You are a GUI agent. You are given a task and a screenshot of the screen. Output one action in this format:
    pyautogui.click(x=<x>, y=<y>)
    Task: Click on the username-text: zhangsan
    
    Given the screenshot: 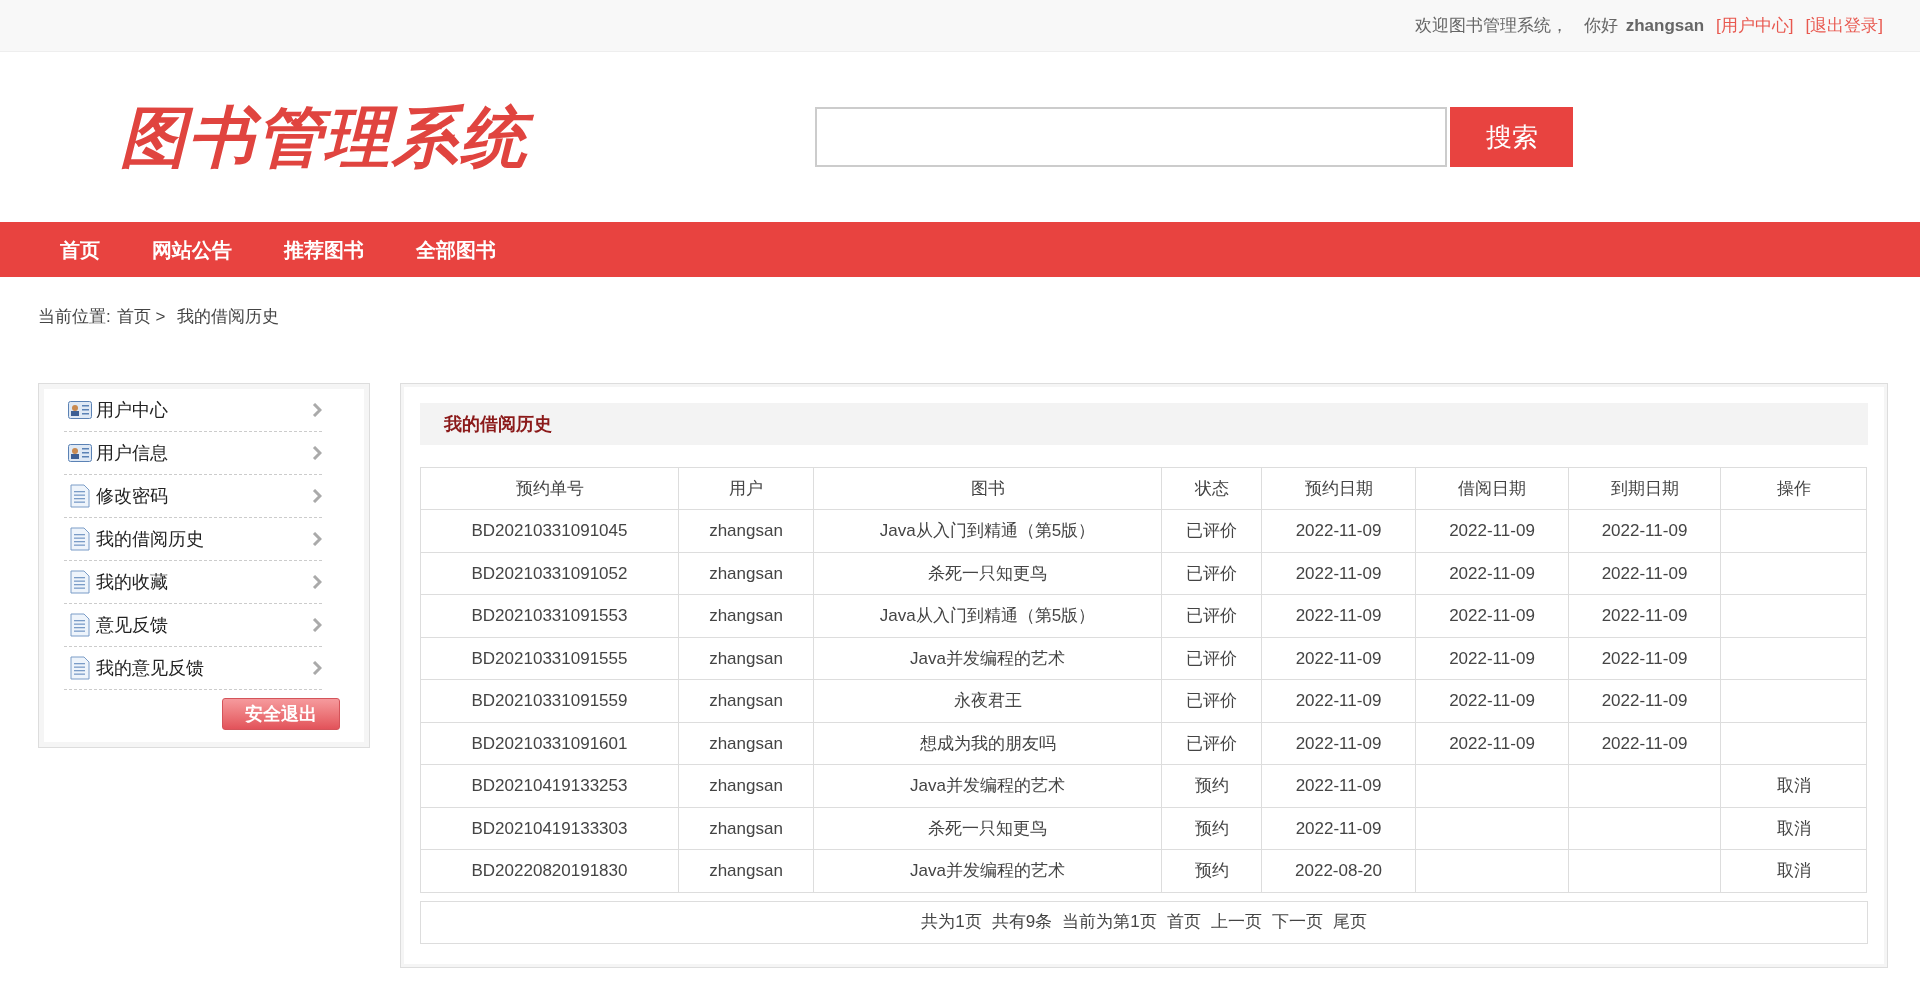 What is the action you would take?
    pyautogui.click(x=1665, y=25)
    